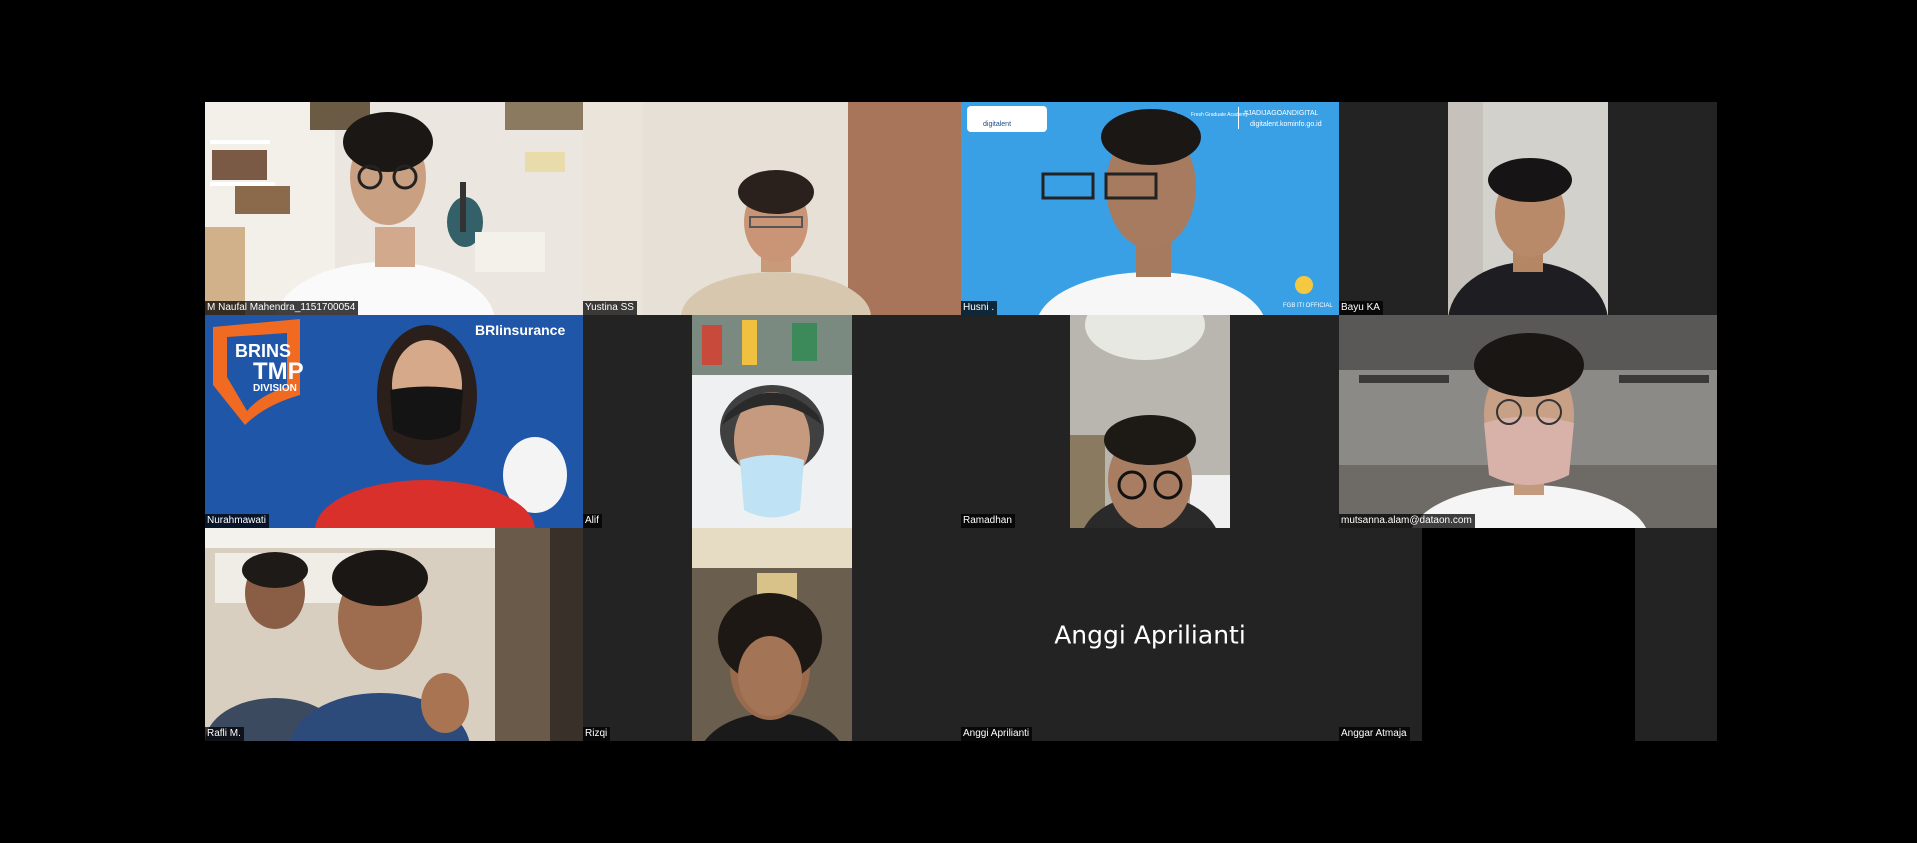  I want to click on participant-name: Yustina SS, so click(610, 308).